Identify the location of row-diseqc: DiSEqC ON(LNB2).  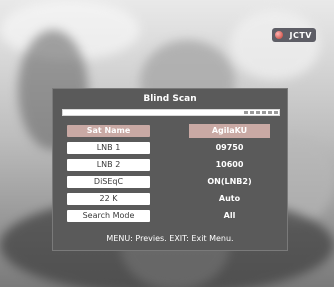
(170, 182).